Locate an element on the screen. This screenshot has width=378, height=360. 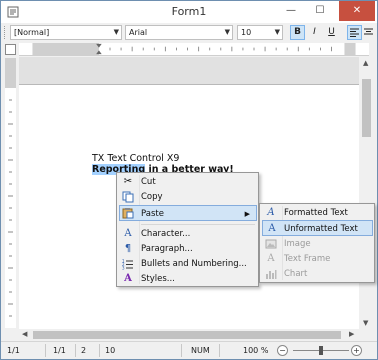
document-line-1: TX Text Control X9 is located at coordinates (135, 158).